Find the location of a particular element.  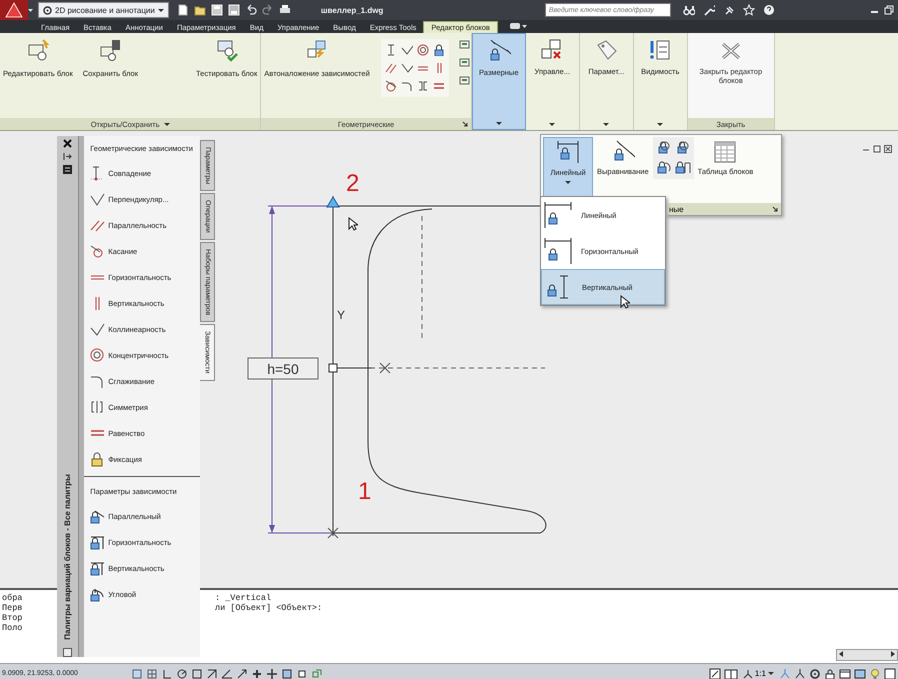

panel-title: ные is located at coordinates (676, 209).